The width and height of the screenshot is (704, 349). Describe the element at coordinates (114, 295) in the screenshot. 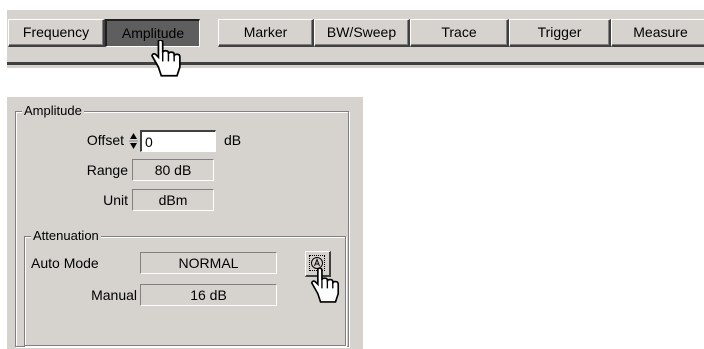

I see `manual-label: Manual` at that location.